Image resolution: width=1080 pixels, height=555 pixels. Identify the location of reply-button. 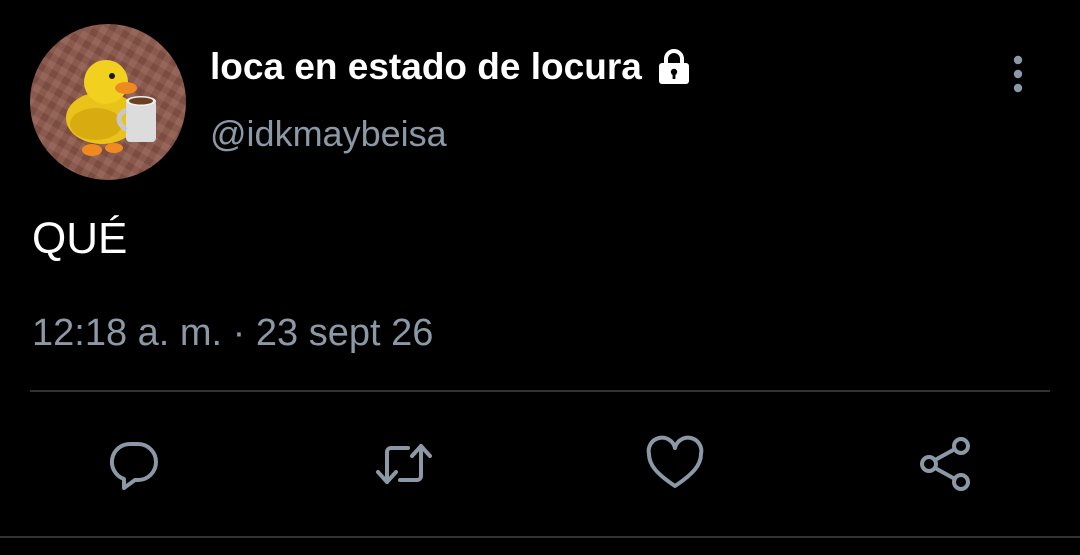
(134, 464).